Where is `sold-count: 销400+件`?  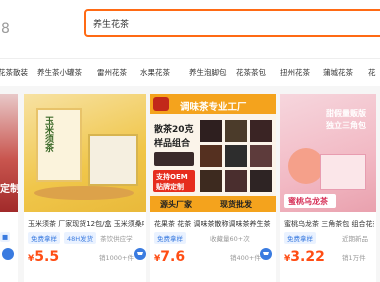 sold-count: 销400+件 is located at coordinates (245, 258).